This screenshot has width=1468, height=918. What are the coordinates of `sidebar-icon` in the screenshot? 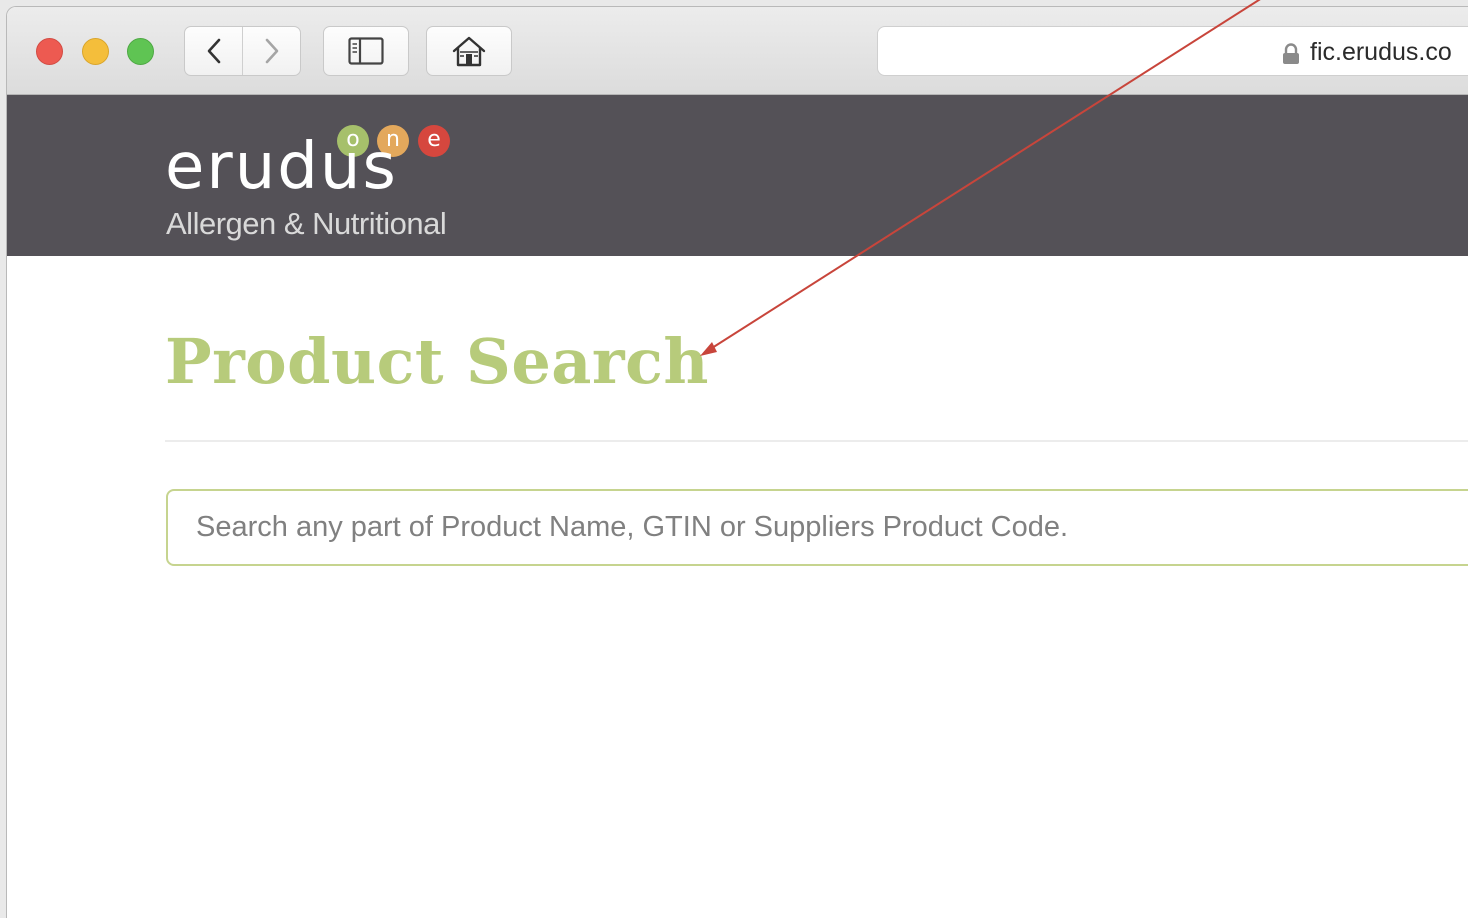 It's located at (366, 51).